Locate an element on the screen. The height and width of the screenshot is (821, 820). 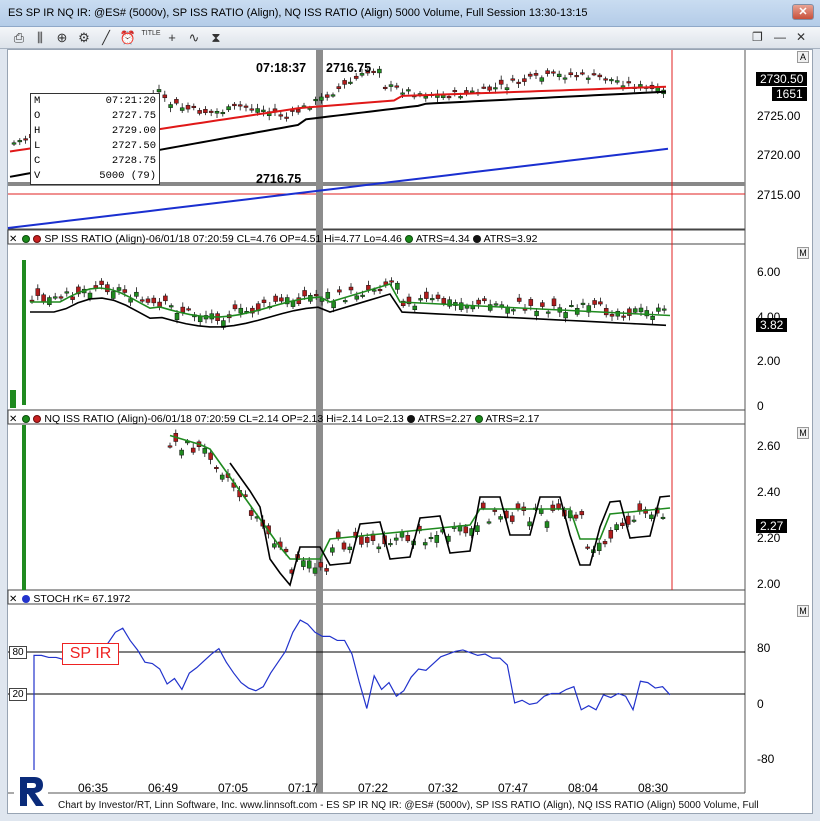
sp-ylabel-1: 6.00 is located at coordinates (769, 272).